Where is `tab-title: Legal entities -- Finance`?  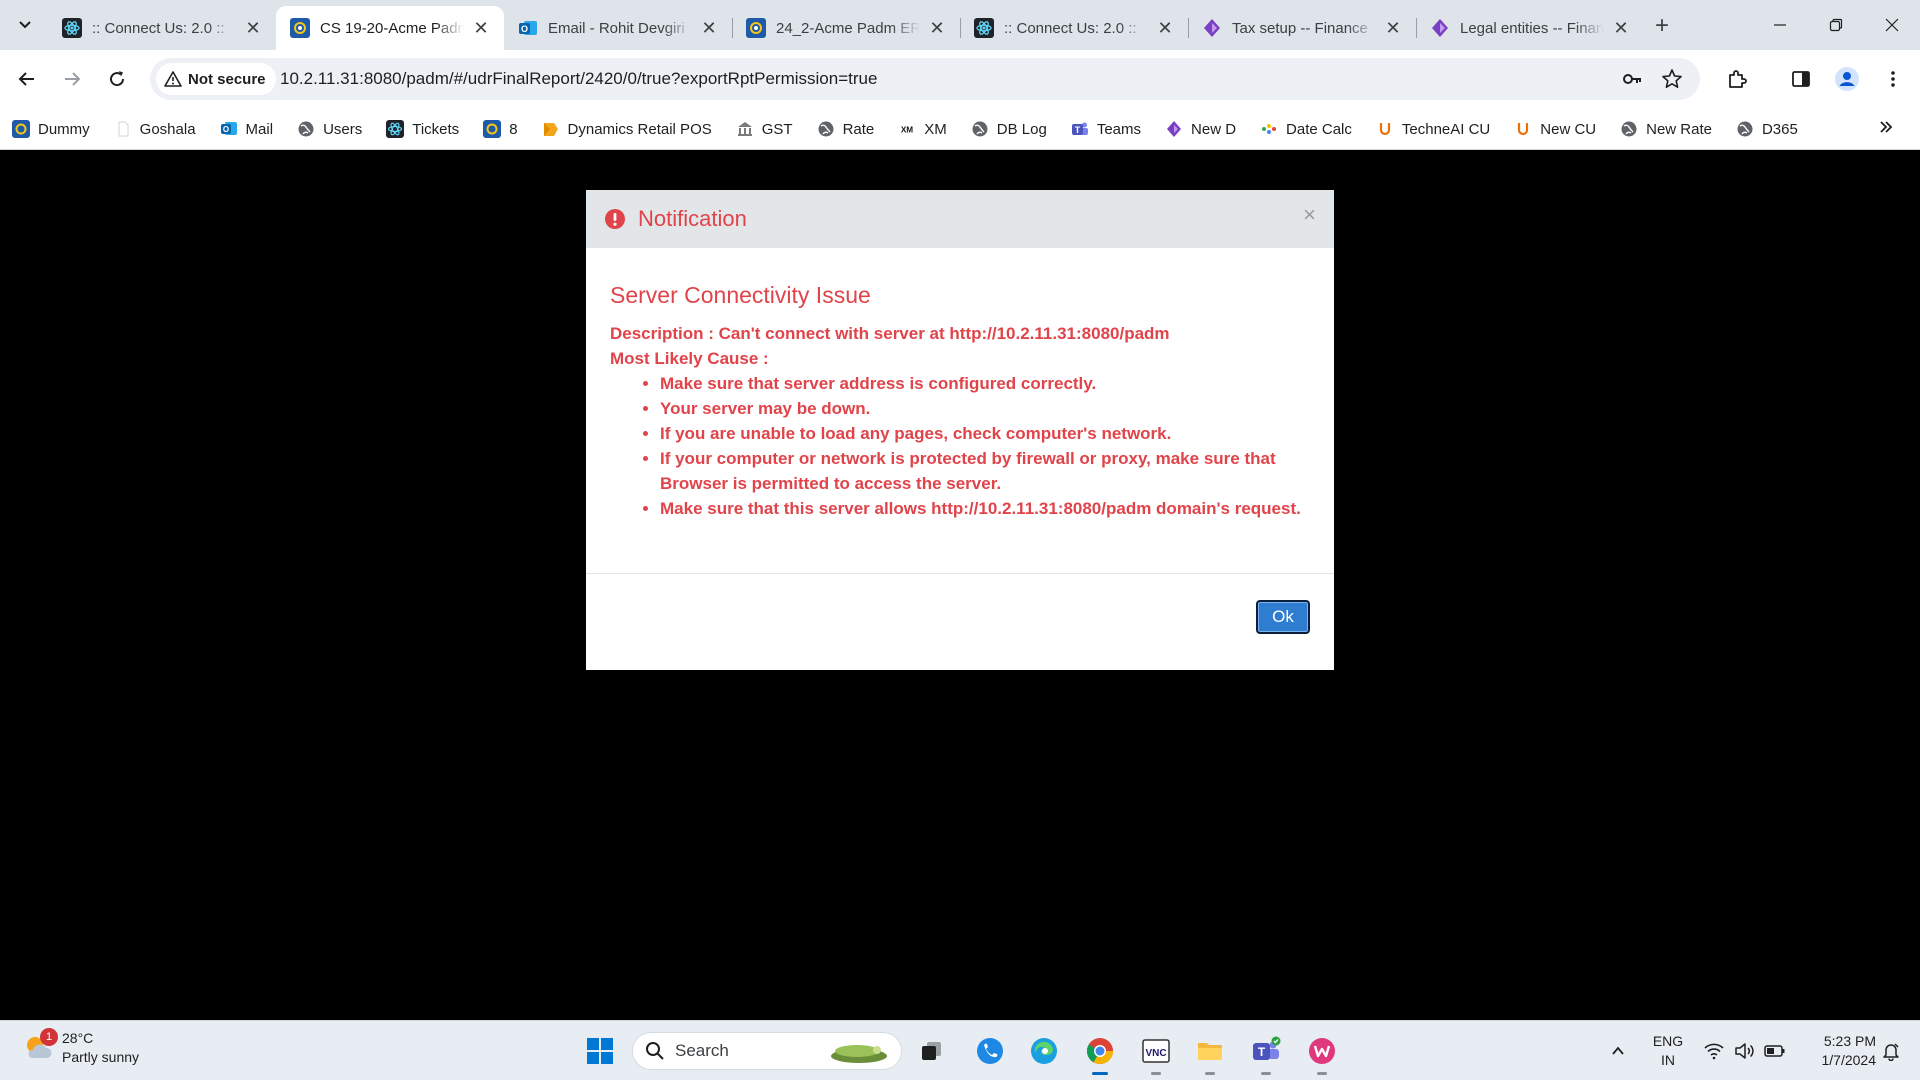 tab-title: Legal entities -- Finance is located at coordinates (1532, 28).